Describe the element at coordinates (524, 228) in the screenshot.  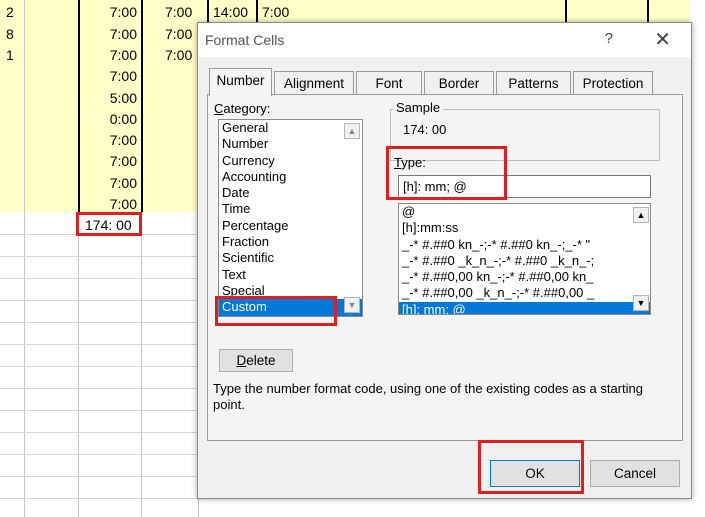
I see `format-code-item: [h]:mm:ss` at that location.